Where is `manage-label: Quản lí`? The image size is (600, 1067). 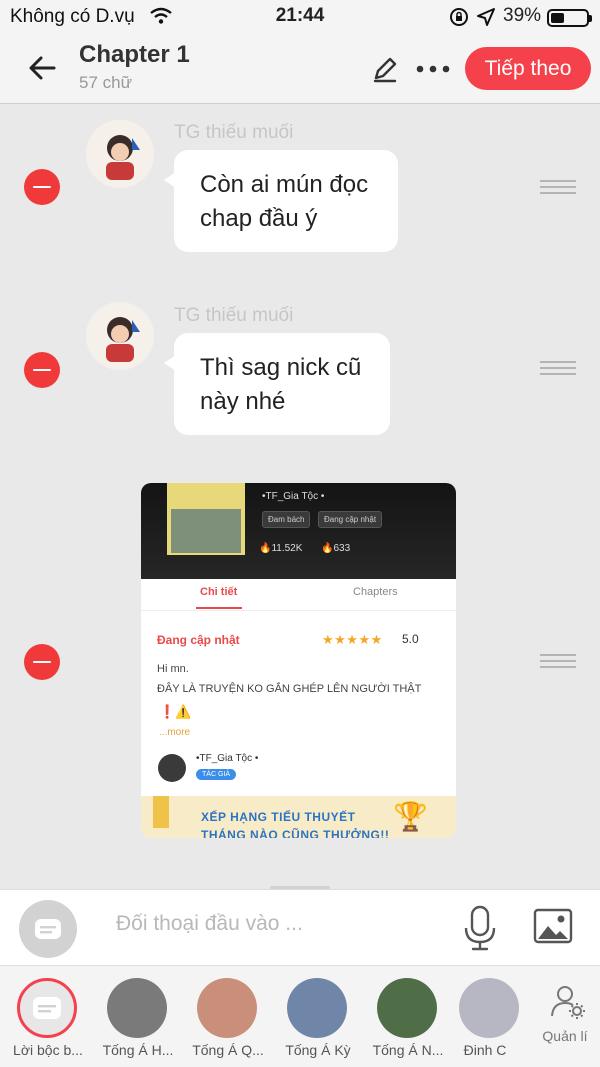
manage-label: Quản lí is located at coordinates (565, 1036).